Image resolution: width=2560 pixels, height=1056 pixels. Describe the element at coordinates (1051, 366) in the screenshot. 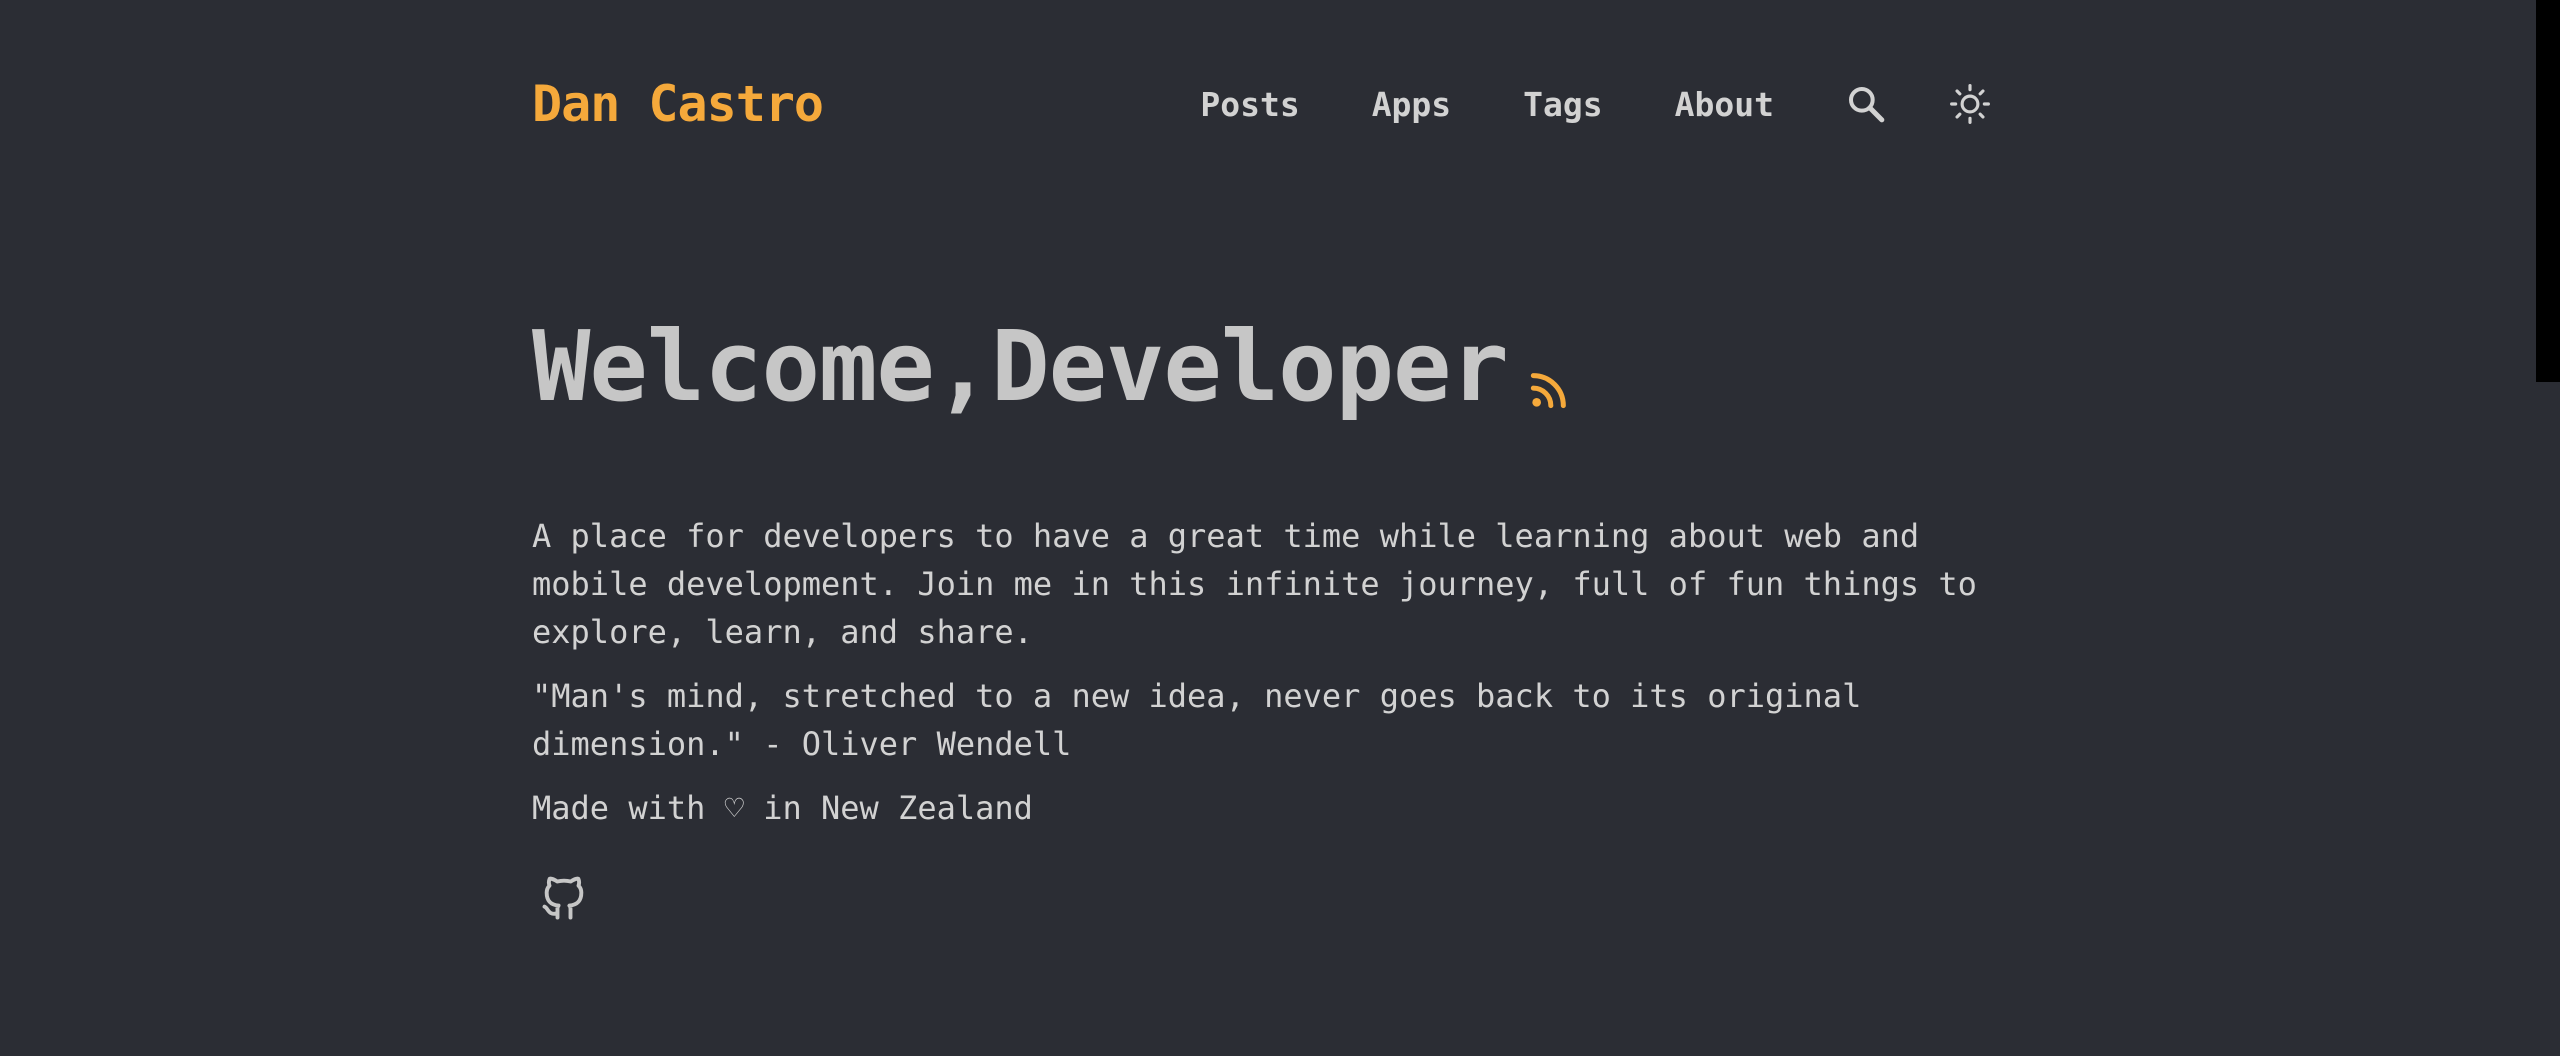

I see `hero: Welcome,Developer` at that location.